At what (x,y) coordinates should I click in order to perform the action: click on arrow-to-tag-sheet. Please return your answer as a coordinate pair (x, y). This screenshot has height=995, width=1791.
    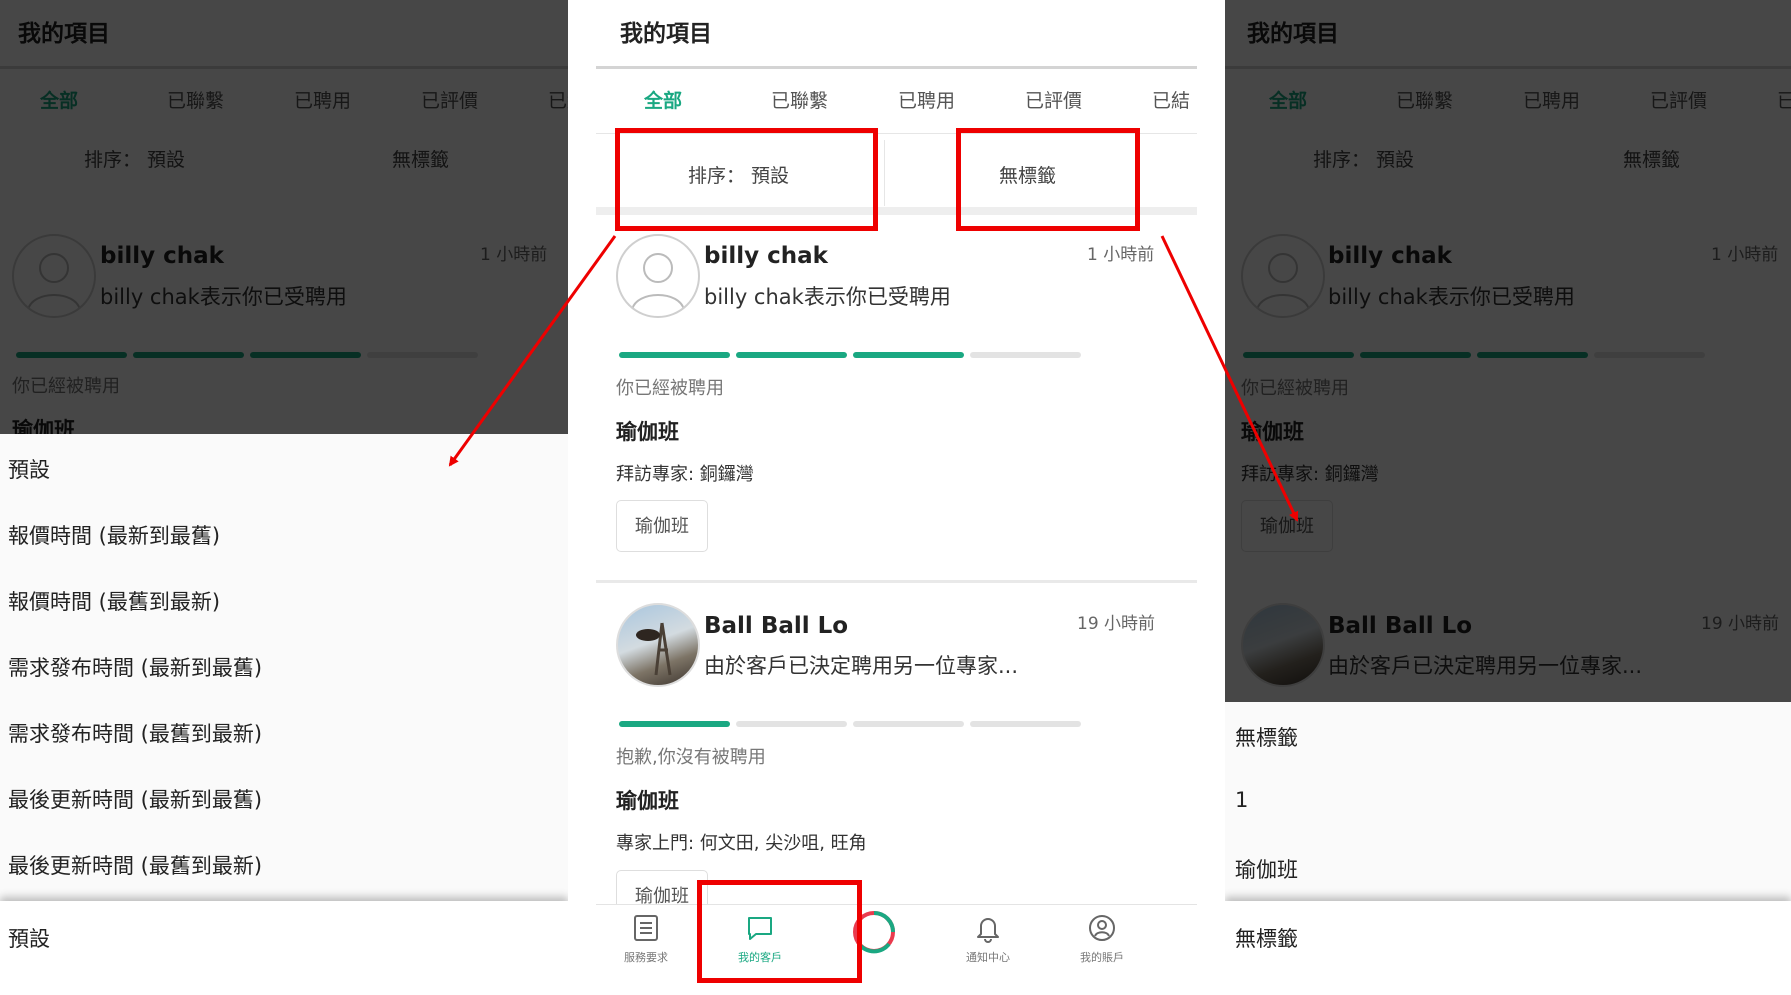
    Looking at the image, I should click on (1229, 378).